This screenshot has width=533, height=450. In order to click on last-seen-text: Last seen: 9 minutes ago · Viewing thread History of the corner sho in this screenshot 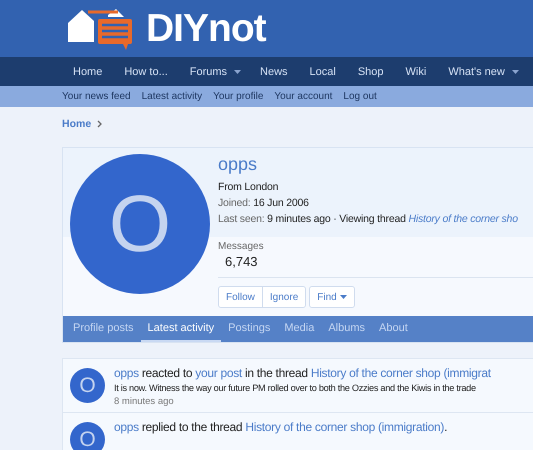, I will do `click(368, 219)`.